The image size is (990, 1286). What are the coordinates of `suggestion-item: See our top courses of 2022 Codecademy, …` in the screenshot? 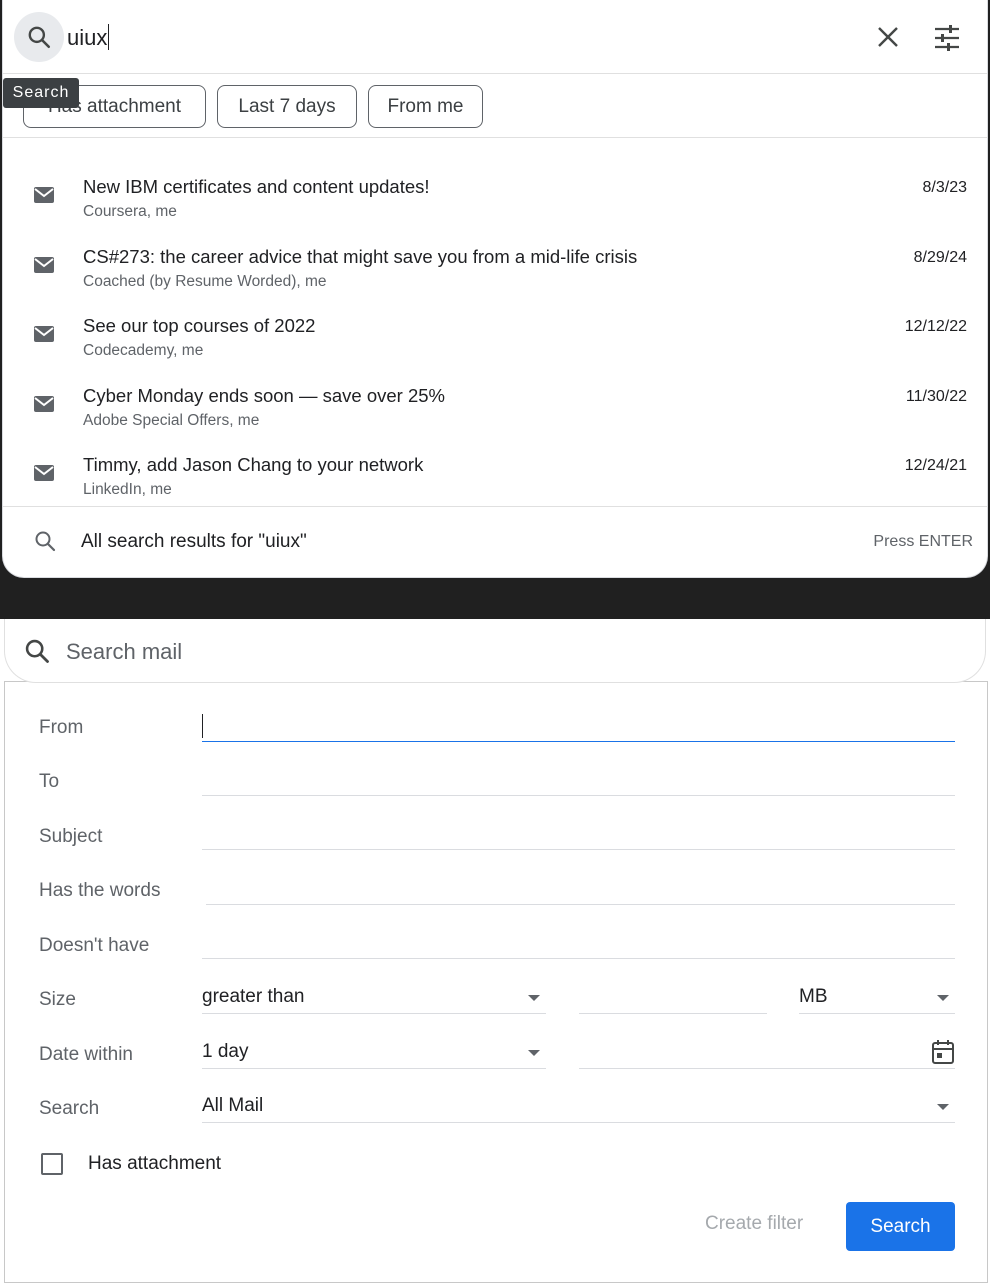 It's located at (495, 332).